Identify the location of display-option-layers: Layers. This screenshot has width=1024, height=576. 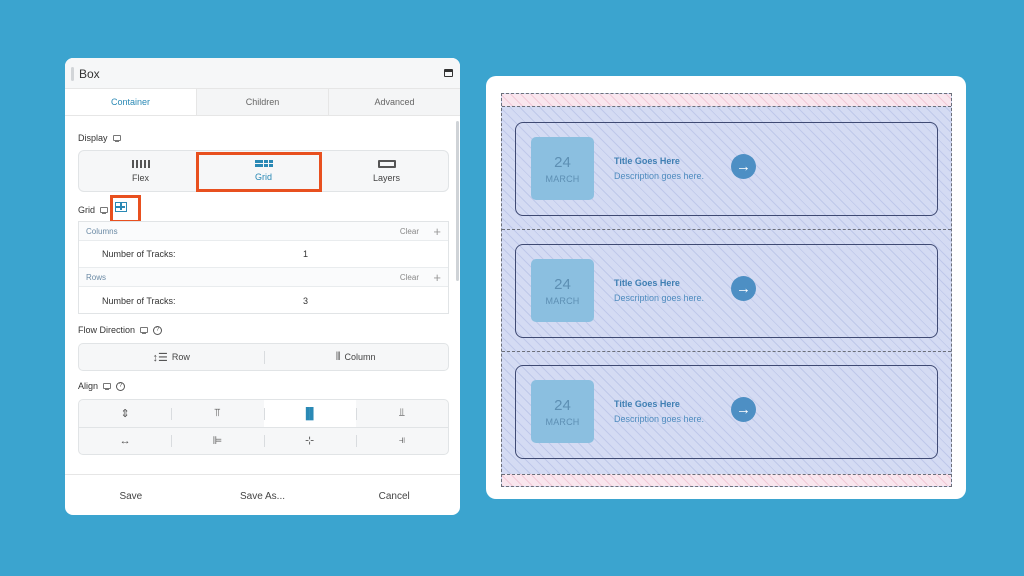
(386, 171).